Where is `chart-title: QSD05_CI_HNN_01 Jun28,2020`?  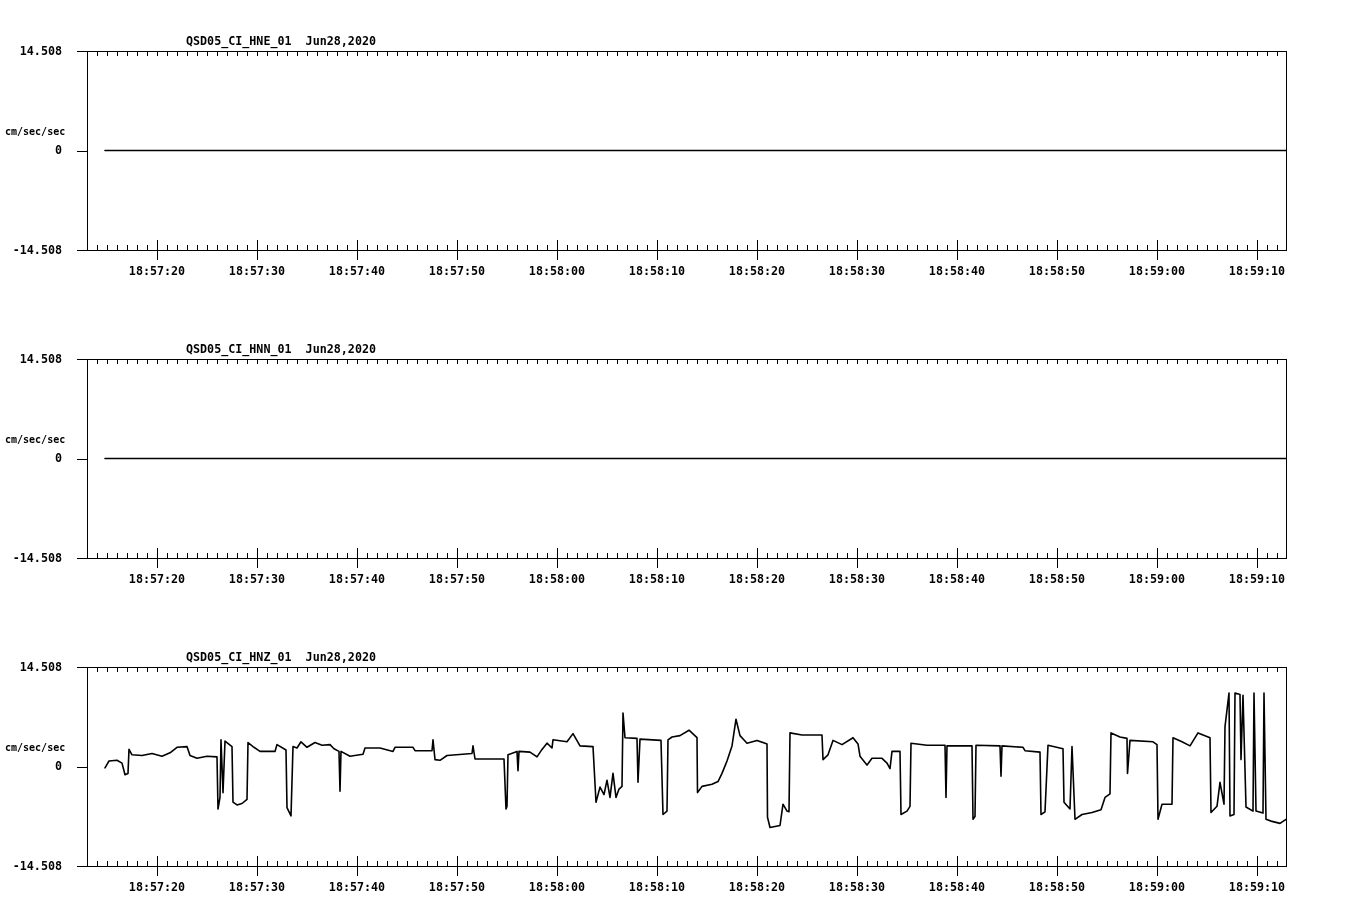
chart-title: QSD05_CI_HNN_01 Jun28,2020 is located at coordinates (281, 348).